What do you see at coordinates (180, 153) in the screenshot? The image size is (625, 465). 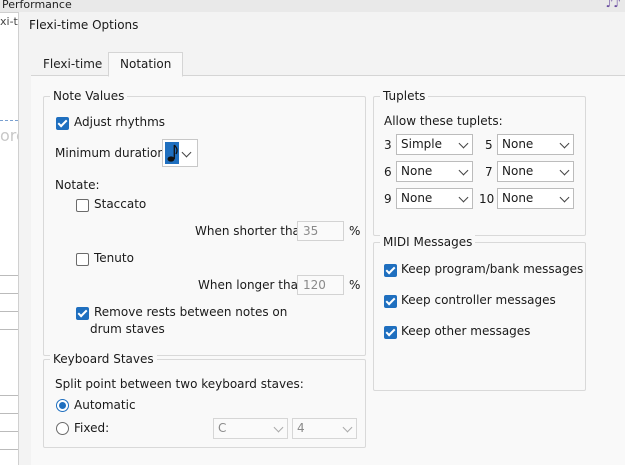 I see `minimum-duration-dropdown` at bounding box center [180, 153].